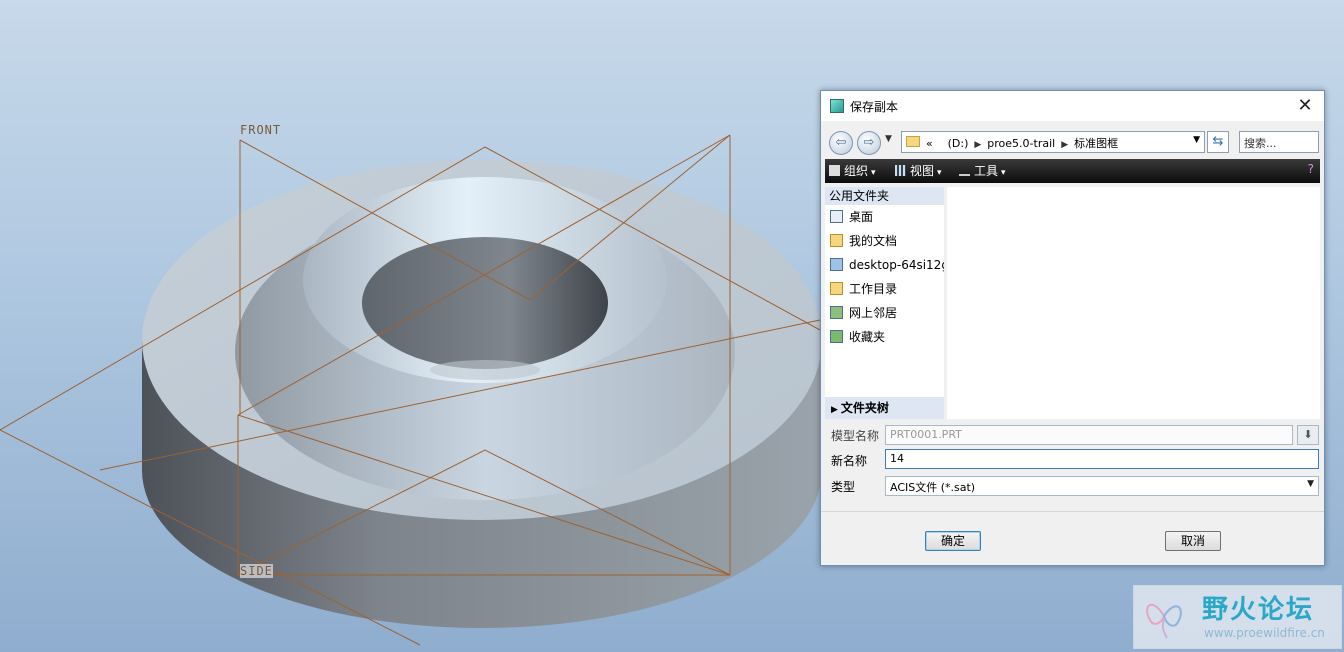 The width and height of the screenshot is (1344, 652). Describe the element at coordinates (1305, 106) in the screenshot. I see `close-button: ✕` at that location.